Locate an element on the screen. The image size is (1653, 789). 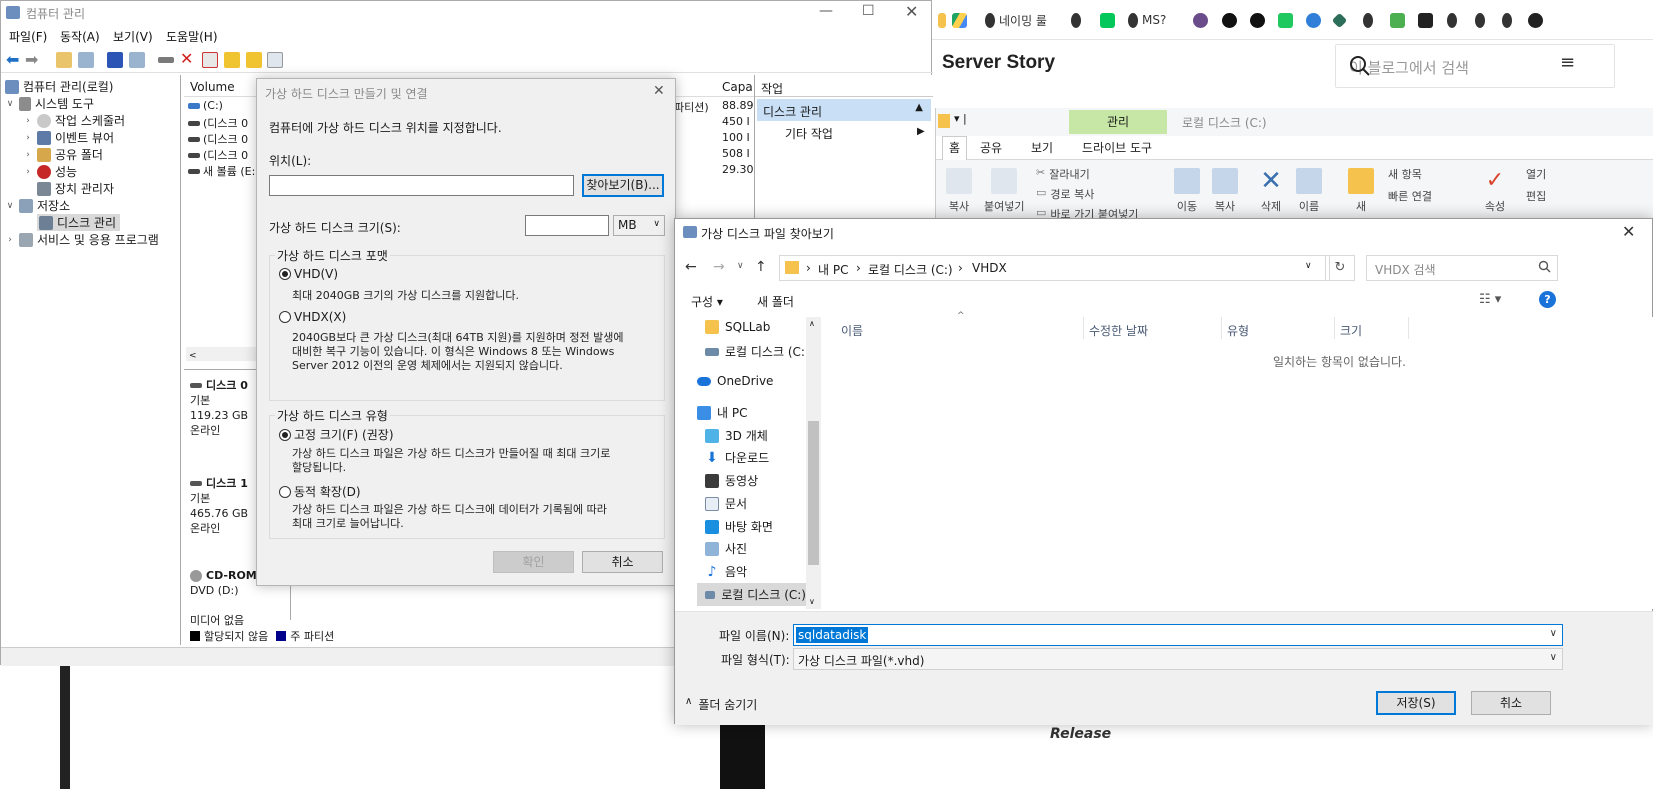
size-unit-select: MB ∨ is located at coordinates (639, 225).